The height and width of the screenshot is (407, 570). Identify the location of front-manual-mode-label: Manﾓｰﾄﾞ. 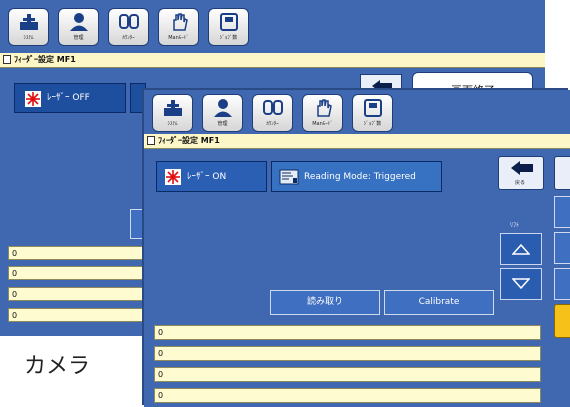
(322, 124).